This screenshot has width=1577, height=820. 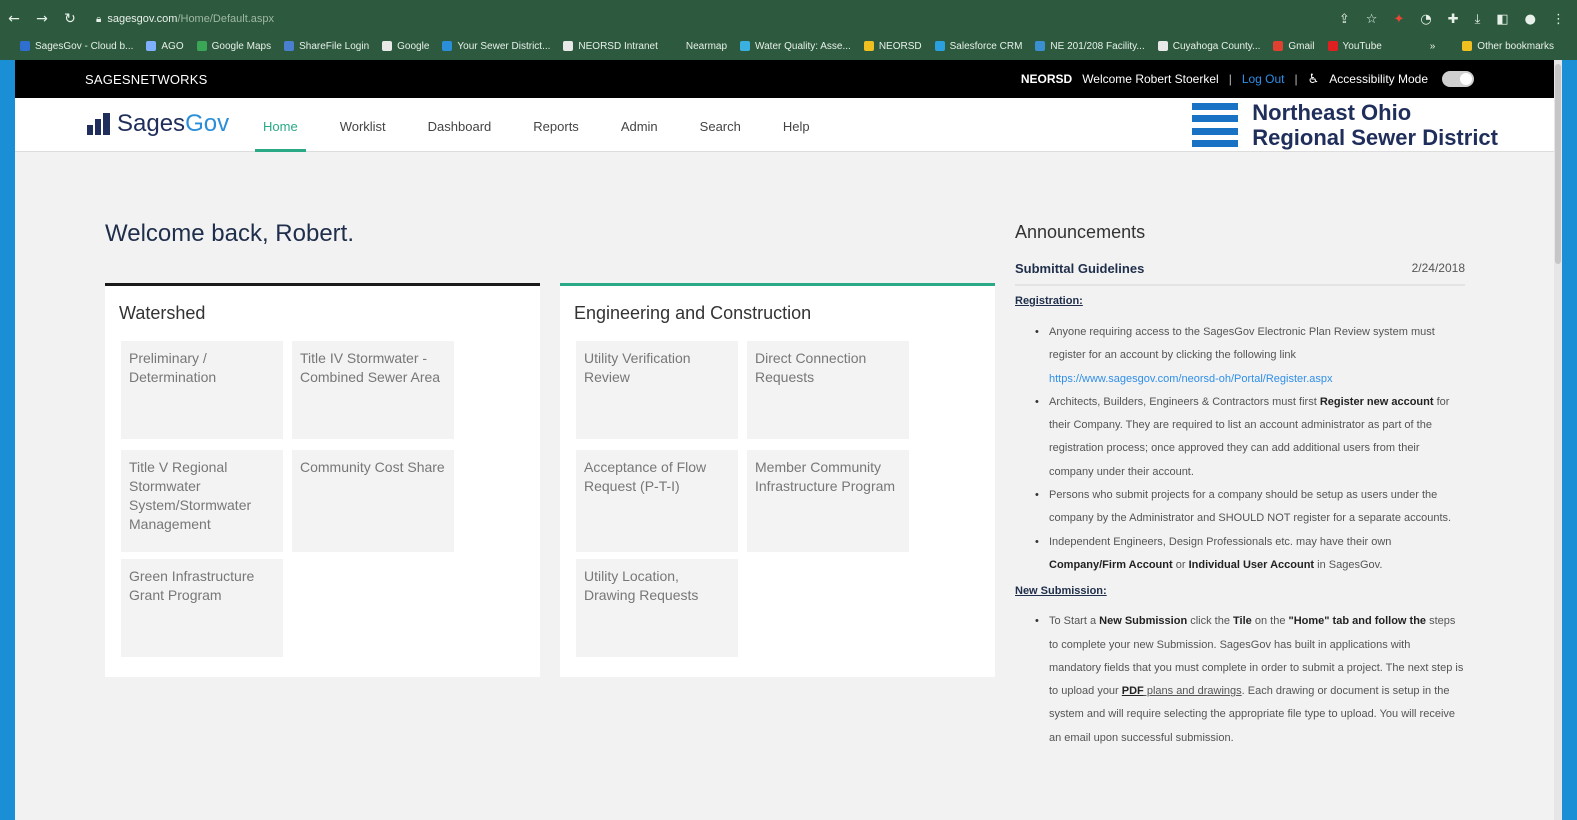 I want to click on district-name-line2: Regional Sewer District, so click(x=1375, y=137).